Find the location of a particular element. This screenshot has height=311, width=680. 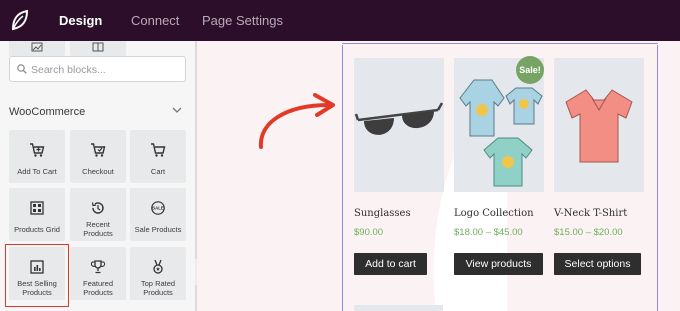

block-add-to-cart: Add To Cart is located at coordinates (37, 156).